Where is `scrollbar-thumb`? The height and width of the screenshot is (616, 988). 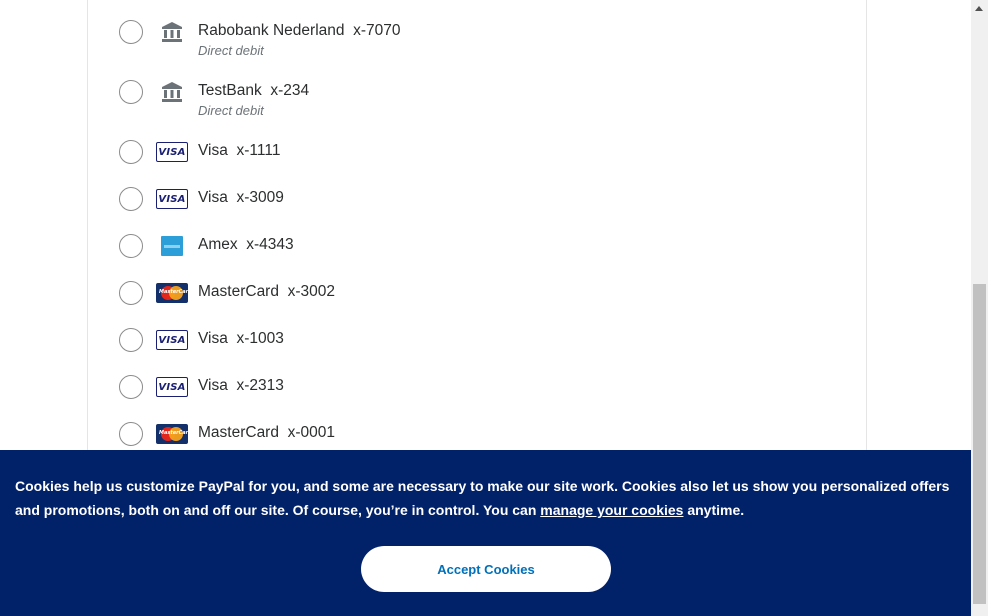
scrollbar-thumb is located at coordinates (979, 444).